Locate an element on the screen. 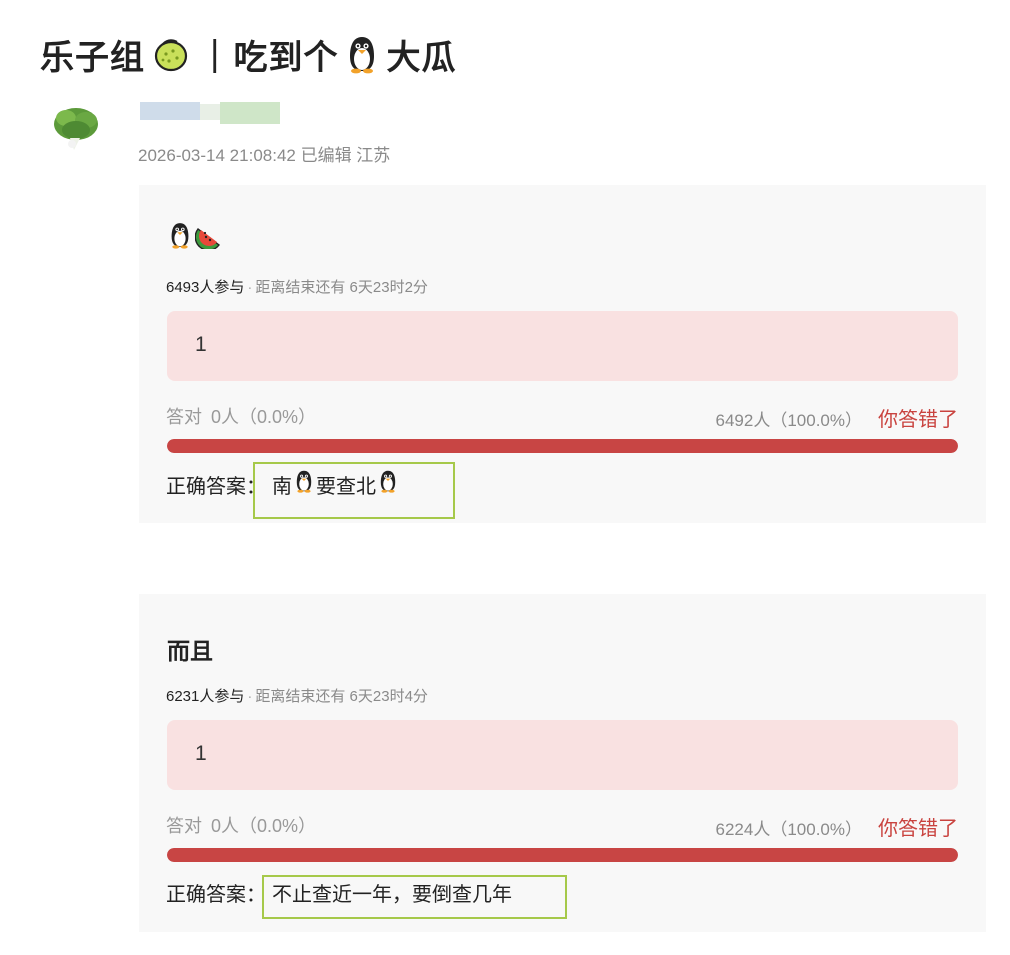 The image size is (1010, 955). quiz-stats: 6493人参与 · 距离结束还有 6天23时2分 is located at coordinates (297, 286).